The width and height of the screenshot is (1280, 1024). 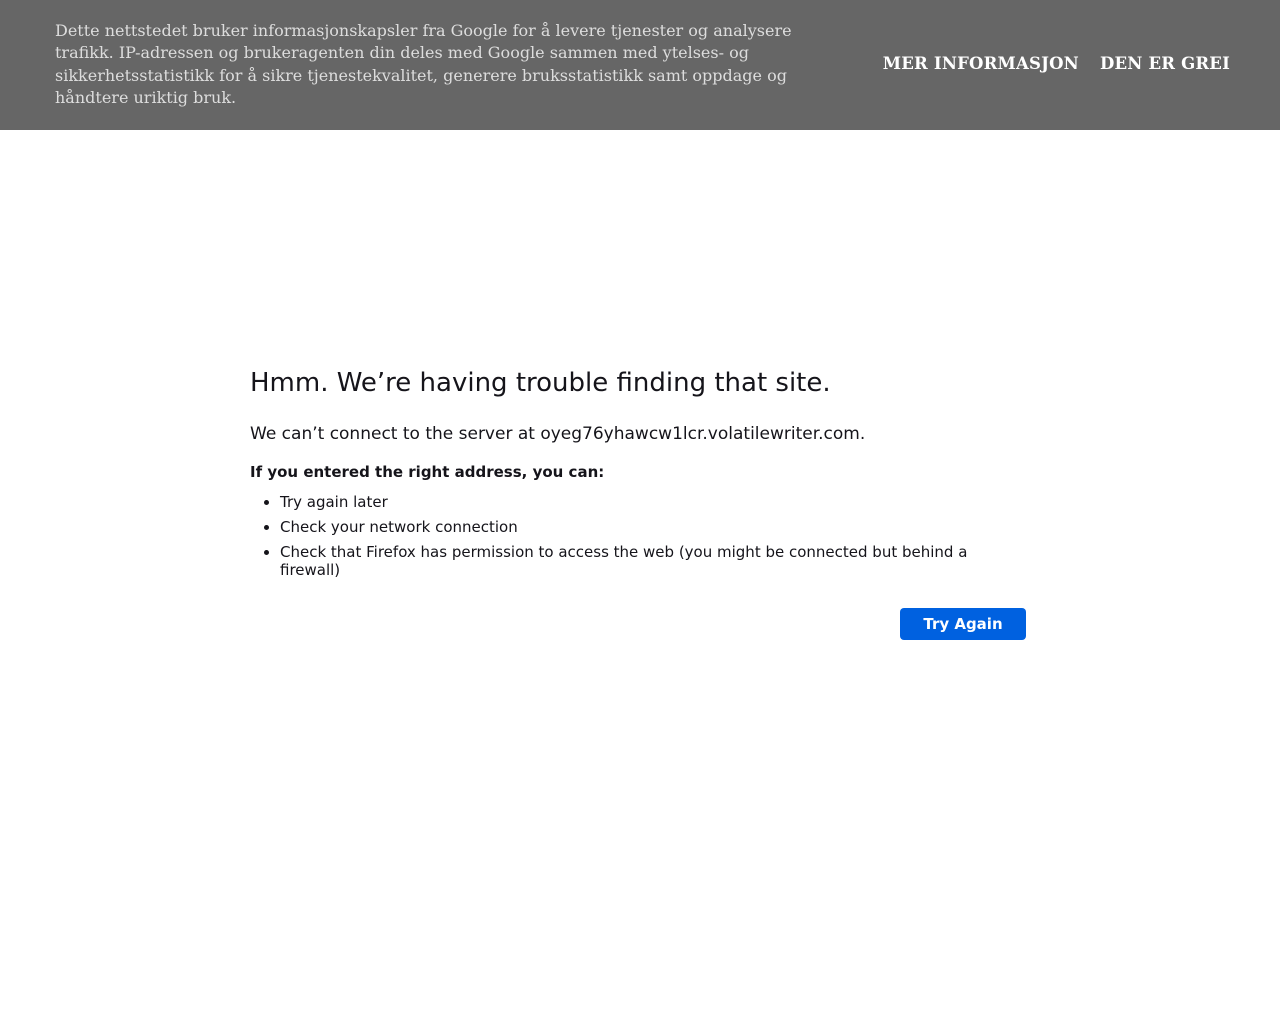 What do you see at coordinates (963, 624) in the screenshot?
I see `try-again-button: Try Again` at bounding box center [963, 624].